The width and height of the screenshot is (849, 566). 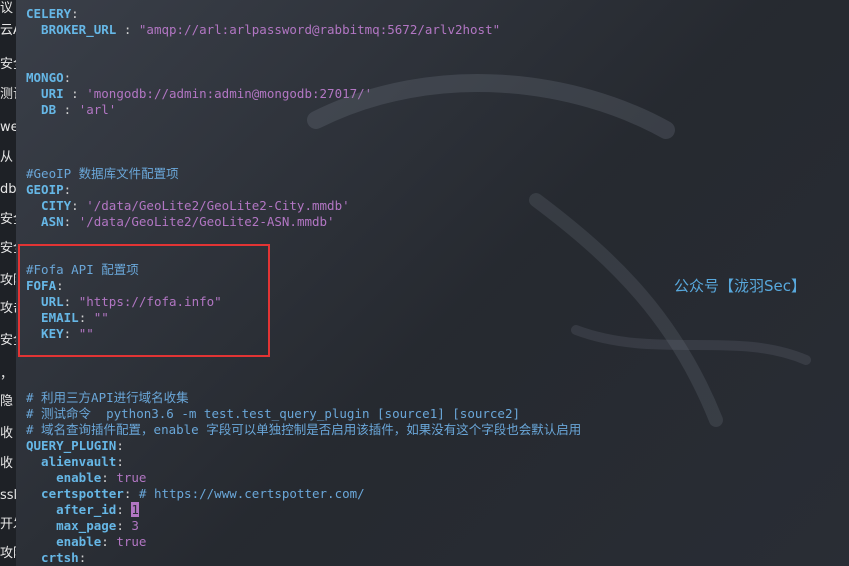 What do you see at coordinates (8, 127) in the screenshot?
I see `background-window-text: web` at bounding box center [8, 127].